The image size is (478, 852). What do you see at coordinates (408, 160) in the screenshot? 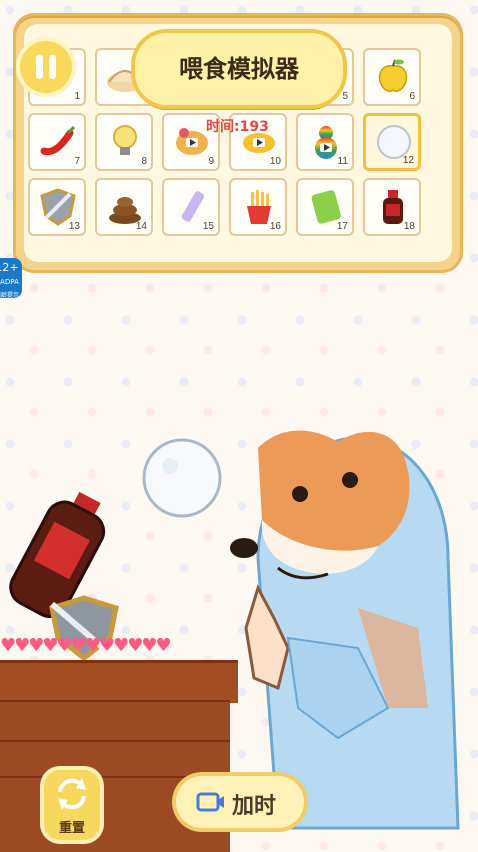
I see `item-number: 12` at bounding box center [408, 160].